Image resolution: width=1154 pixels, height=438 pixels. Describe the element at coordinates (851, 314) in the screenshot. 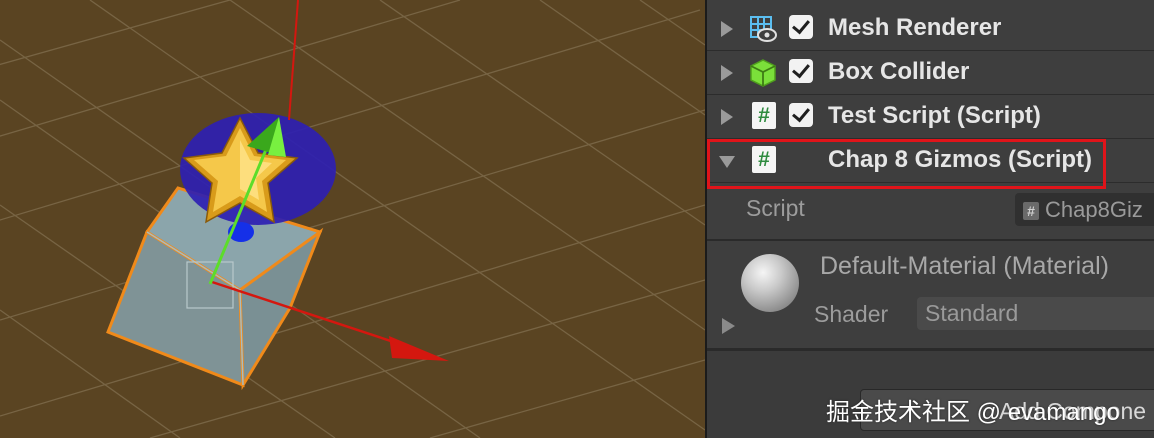

I see `shader-label: Shader` at that location.